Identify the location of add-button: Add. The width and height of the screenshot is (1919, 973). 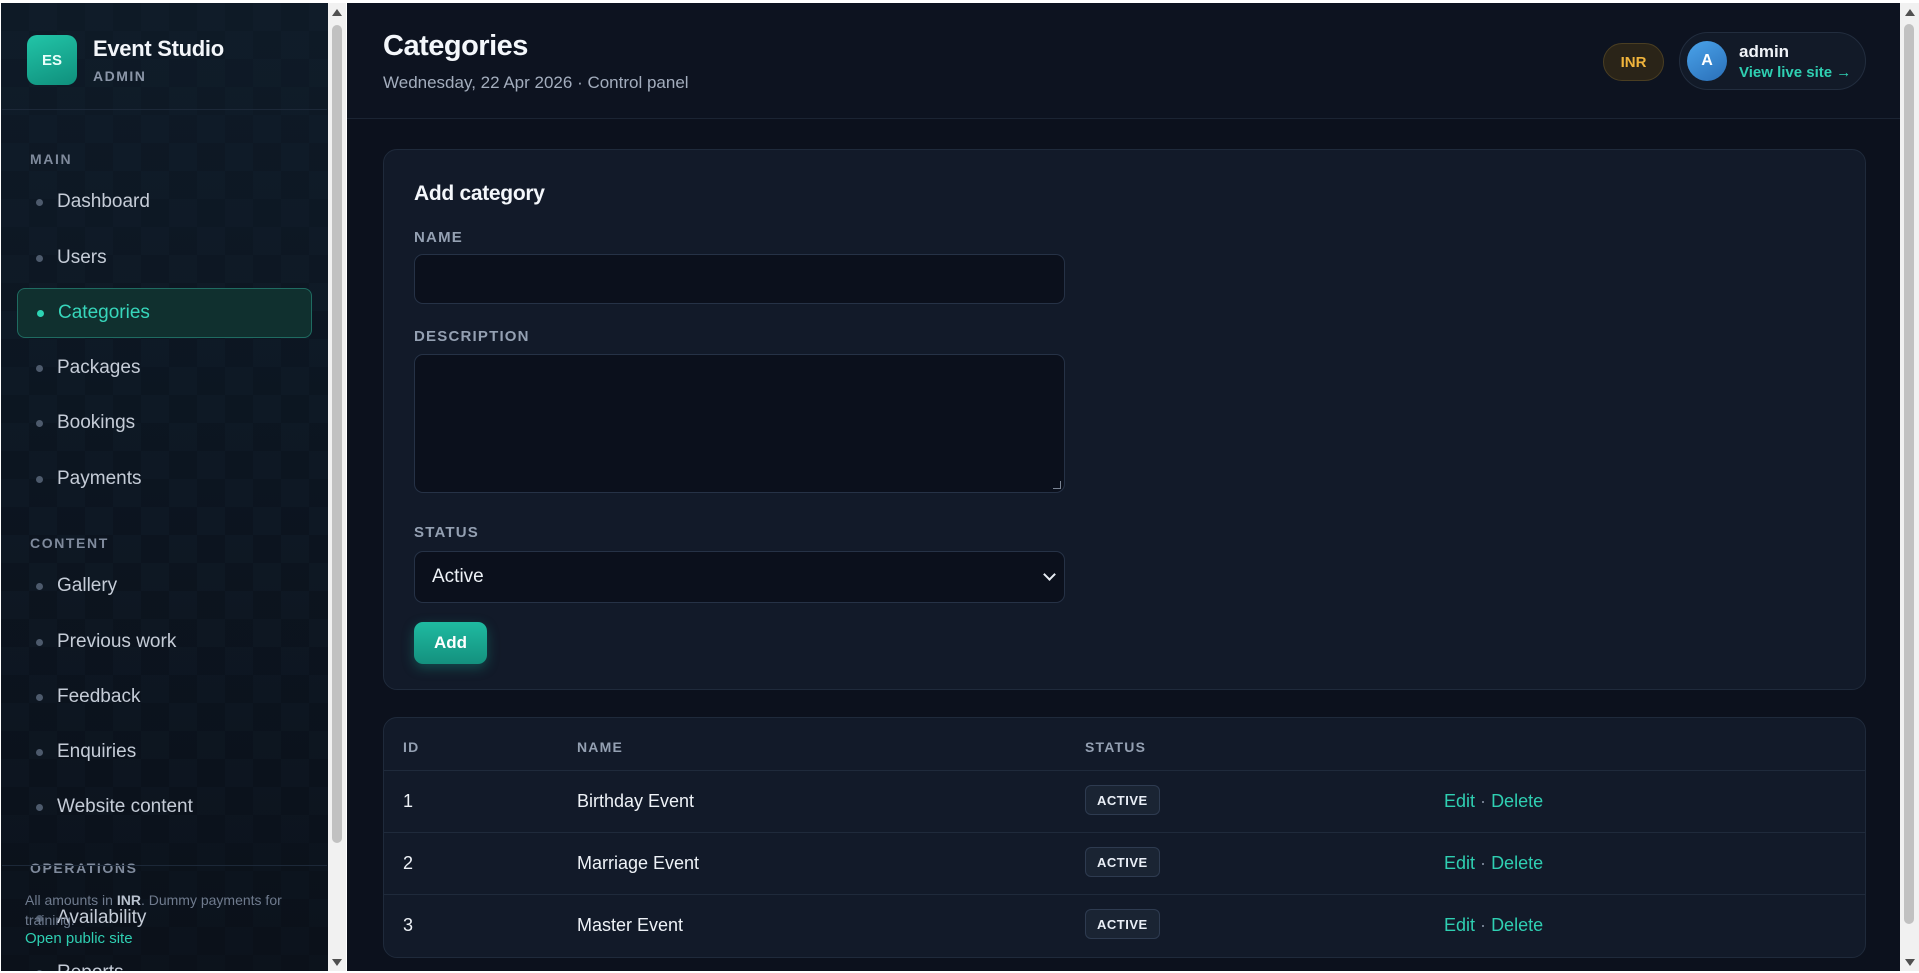
(450, 643).